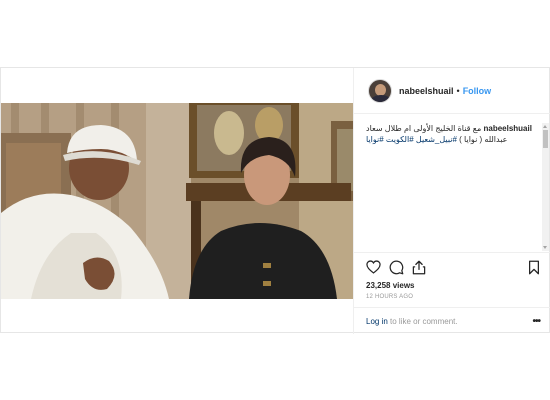 This screenshot has height=400, width=550. What do you see at coordinates (426, 91) in the screenshot?
I see `author-username: nabeelshuail` at bounding box center [426, 91].